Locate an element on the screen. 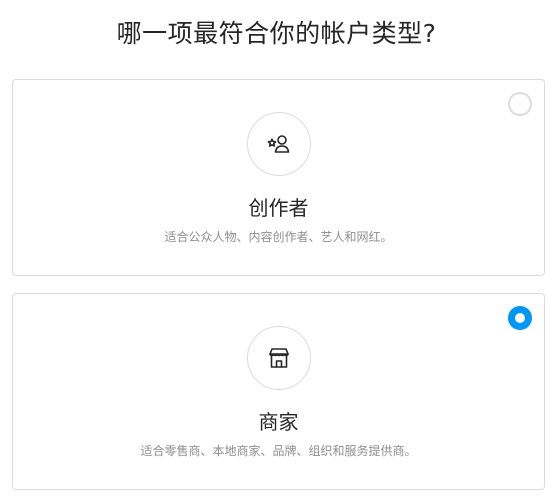  business-icon-circle is located at coordinates (278, 358).